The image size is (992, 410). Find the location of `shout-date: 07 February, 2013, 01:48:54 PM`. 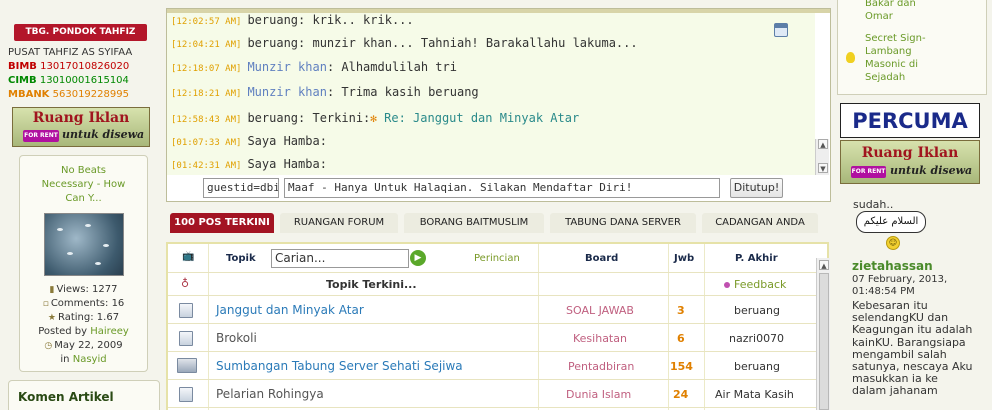

shout-date: 07 February, 2013, 01:48:54 PM is located at coordinates (900, 285).